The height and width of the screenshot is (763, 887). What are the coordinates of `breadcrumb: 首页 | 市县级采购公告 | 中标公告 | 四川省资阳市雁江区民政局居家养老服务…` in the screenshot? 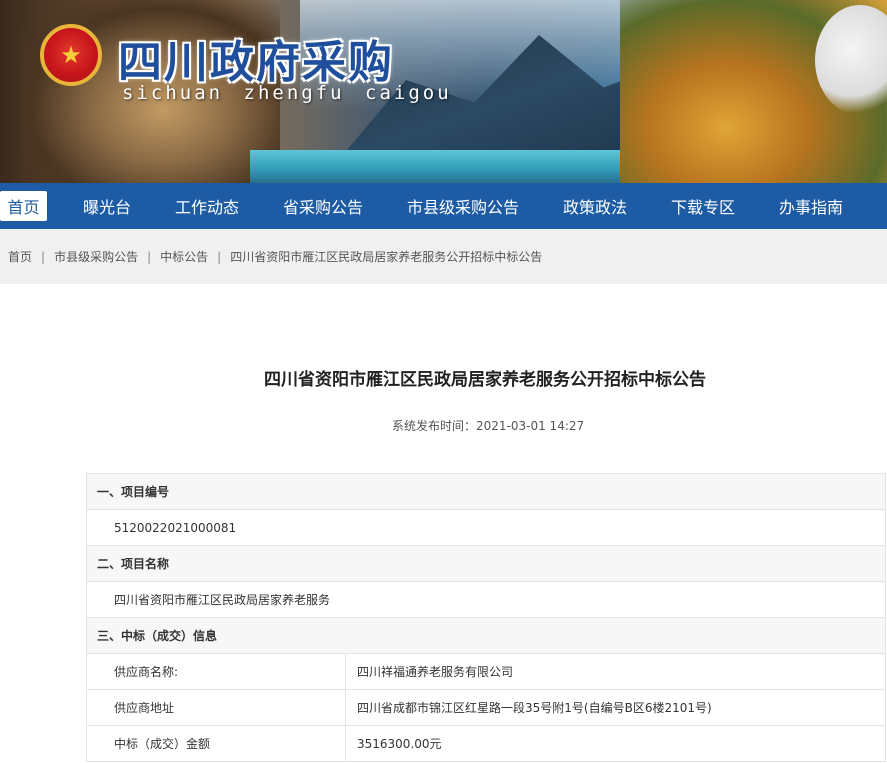 It's located at (443, 256).